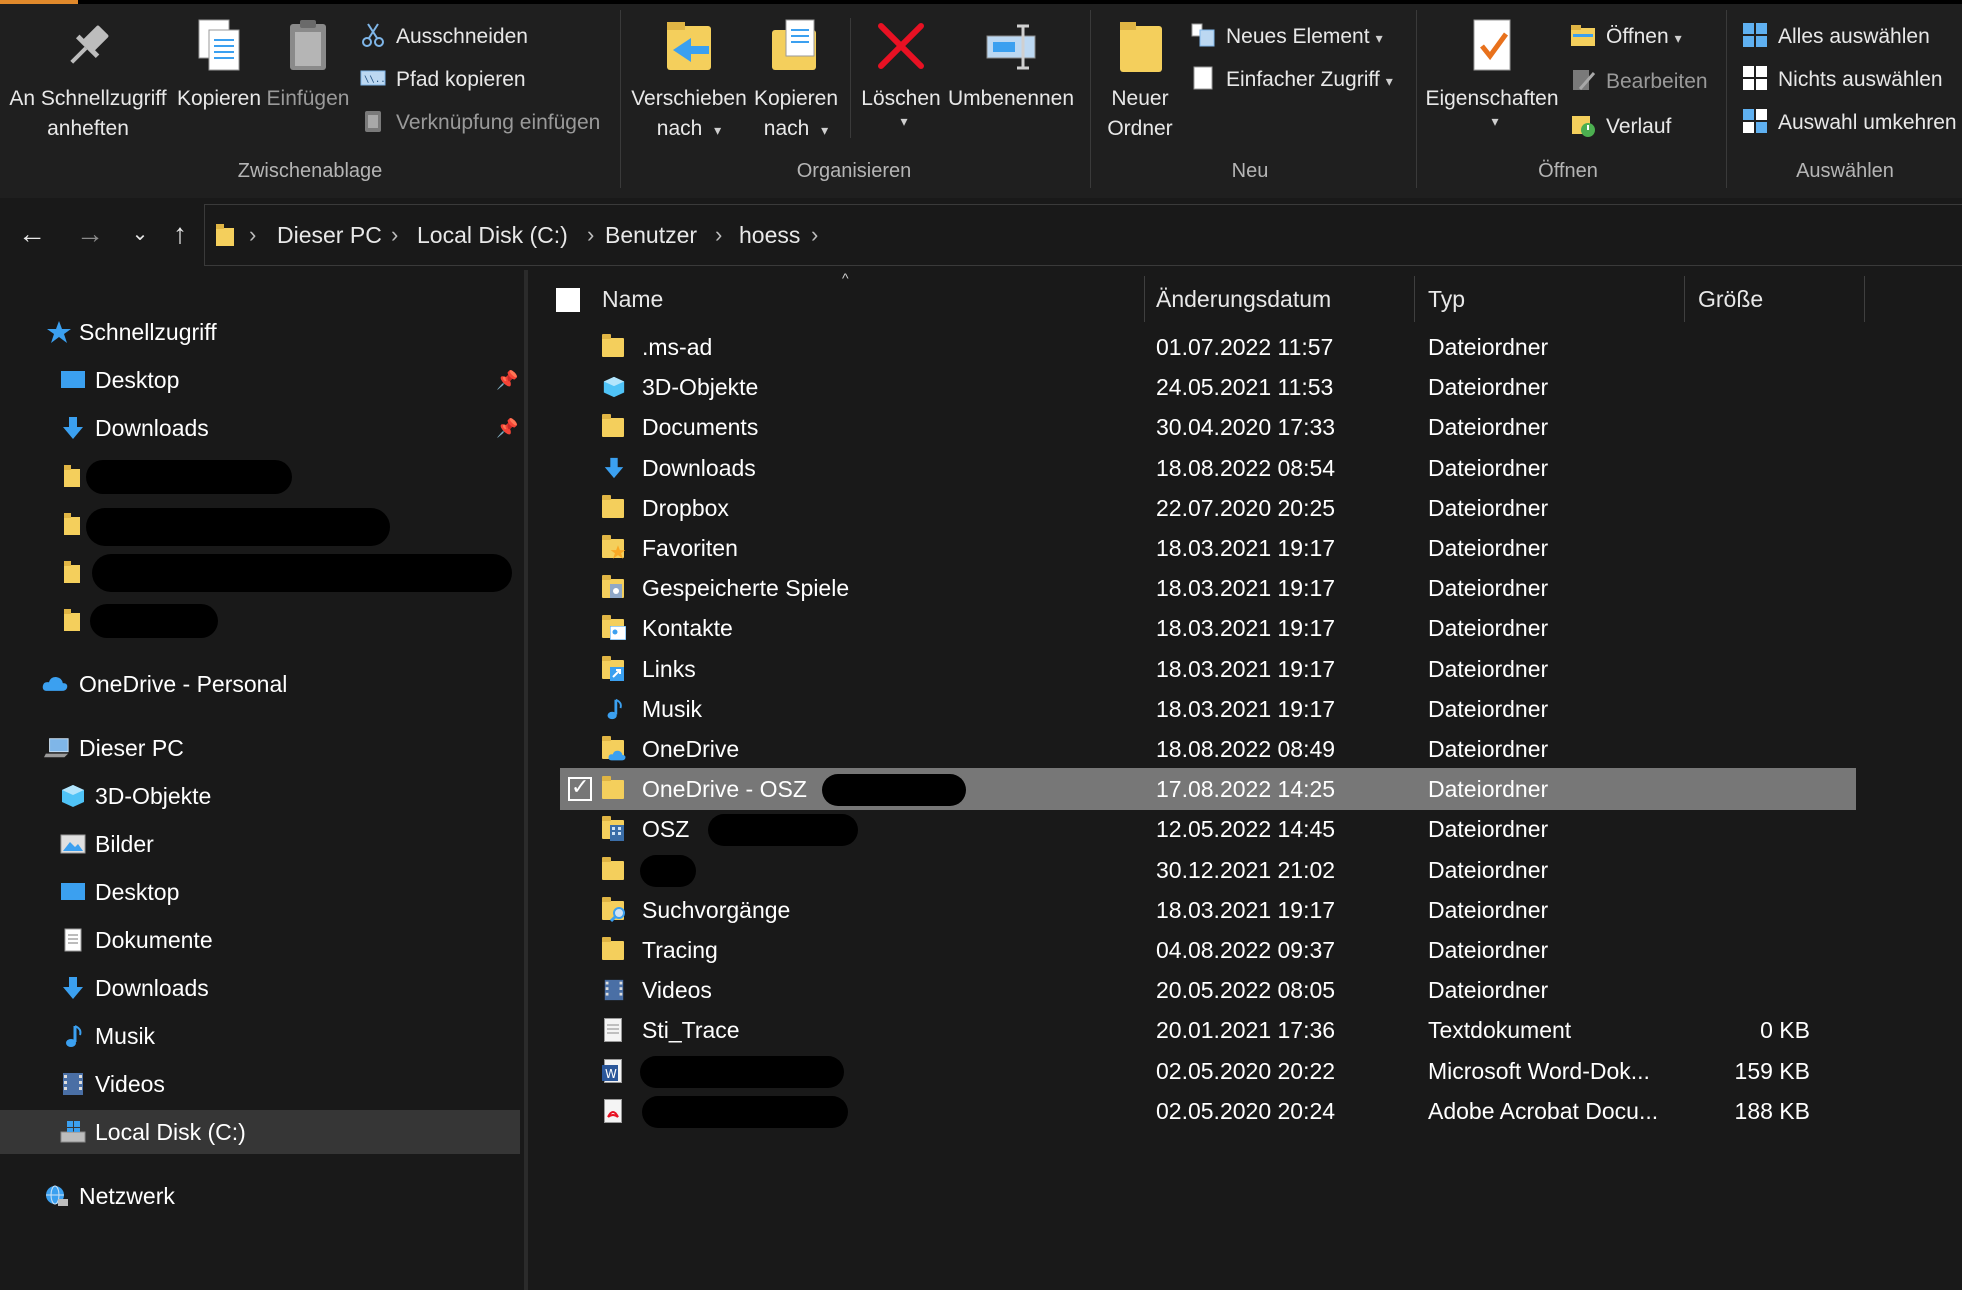 This screenshot has width=1962, height=1290. Describe the element at coordinates (1208, 387) in the screenshot. I see `file-row: 3D-Objekte 24.05.2021 11:53 Dateiordner` at that location.